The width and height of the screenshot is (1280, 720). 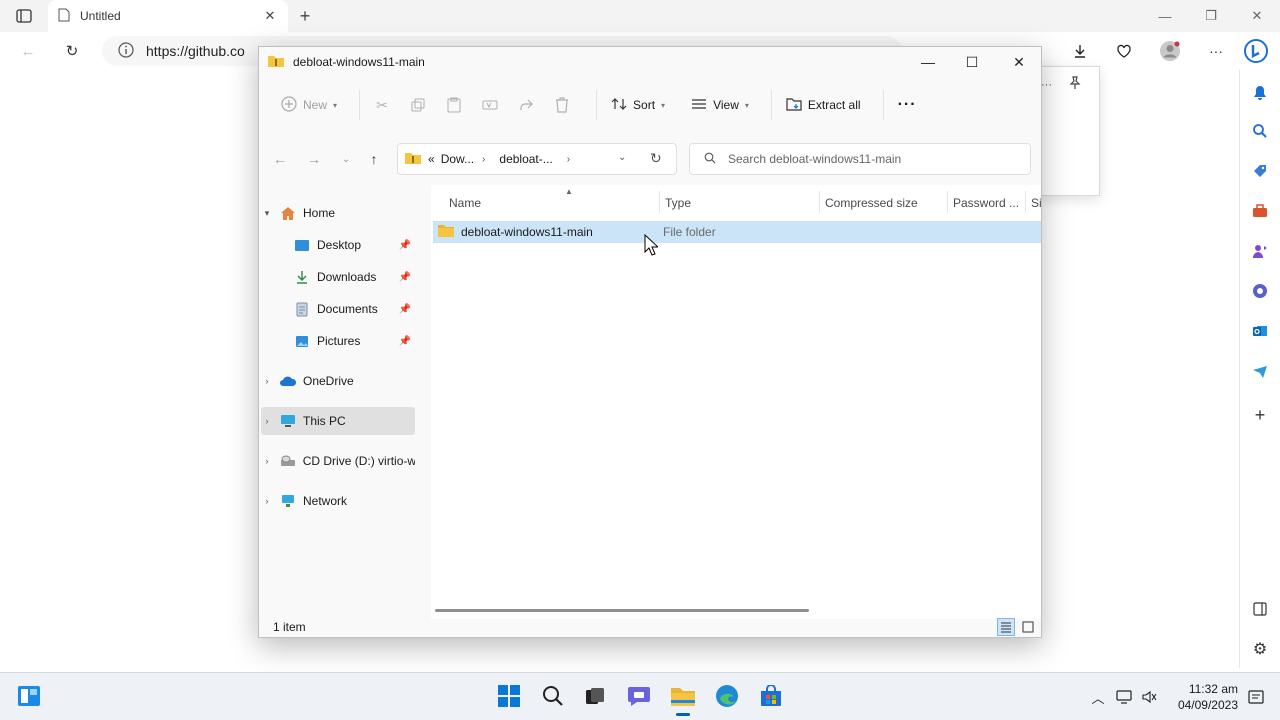 I want to click on column-header-size: Si, so click(x=1036, y=203).